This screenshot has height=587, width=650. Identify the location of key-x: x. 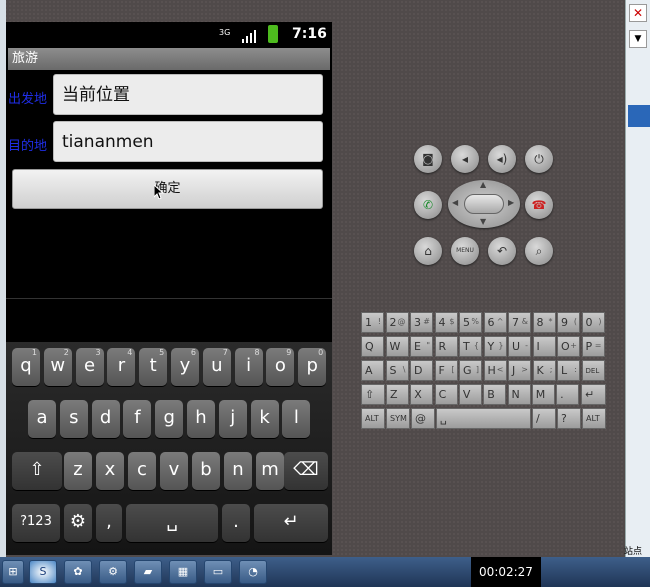
(110, 471).